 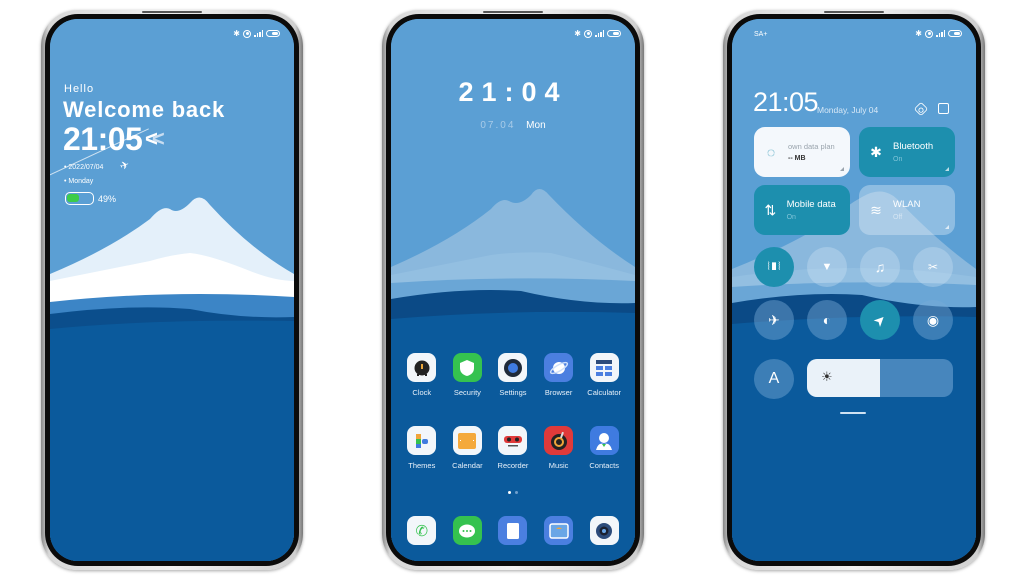 What do you see at coordinates (802, 210) in the screenshot?
I see `tile-mobile-data: ⇅ Mobile data On` at bounding box center [802, 210].